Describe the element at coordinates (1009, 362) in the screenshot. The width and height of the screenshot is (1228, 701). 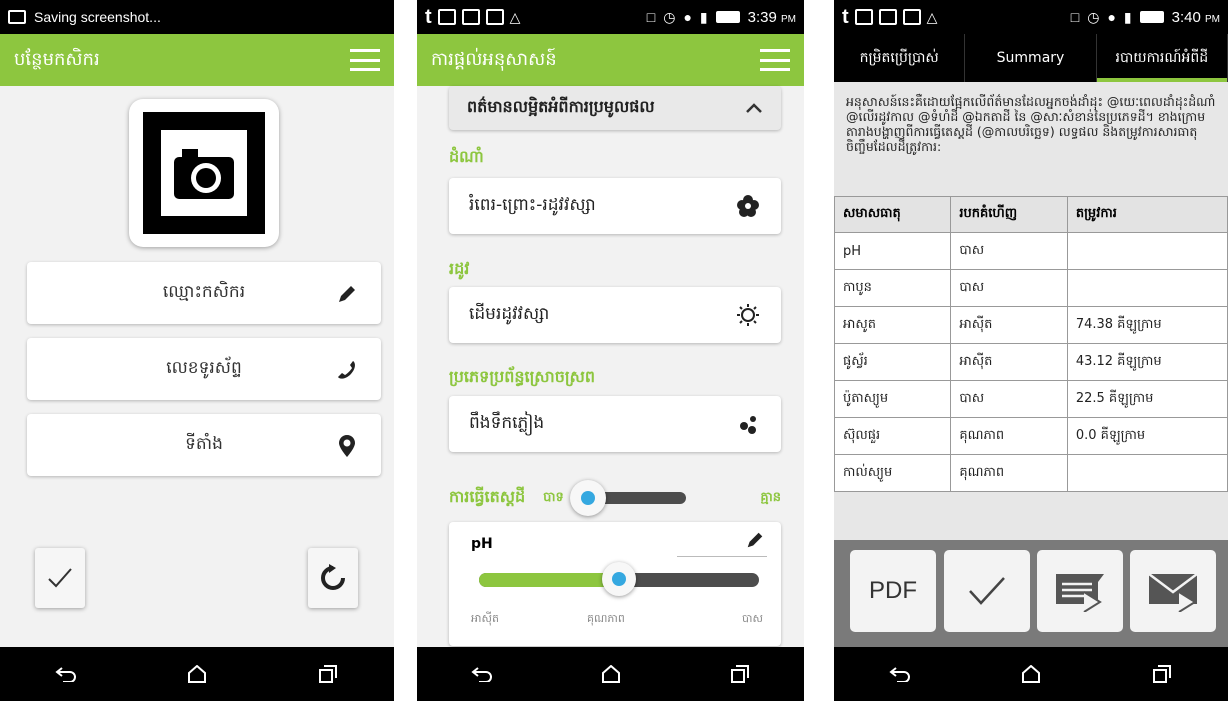
I see `table-cell: អាស៊ីត` at that location.